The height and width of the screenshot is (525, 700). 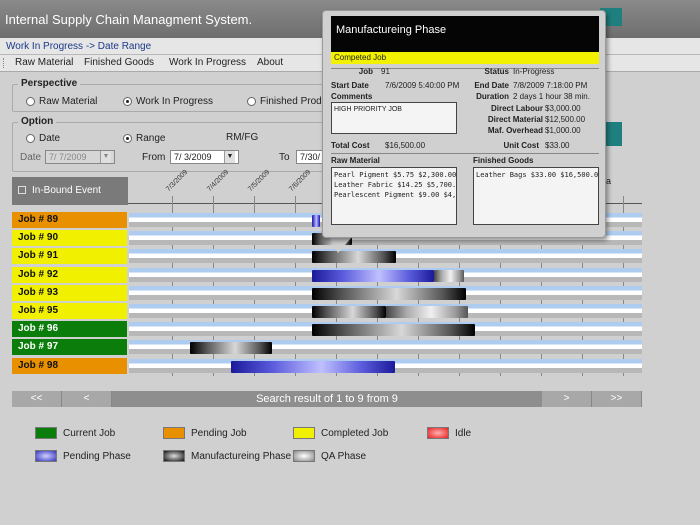 What do you see at coordinates (87, 399) in the screenshot?
I see `prev-page-button: <` at bounding box center [87, 399].